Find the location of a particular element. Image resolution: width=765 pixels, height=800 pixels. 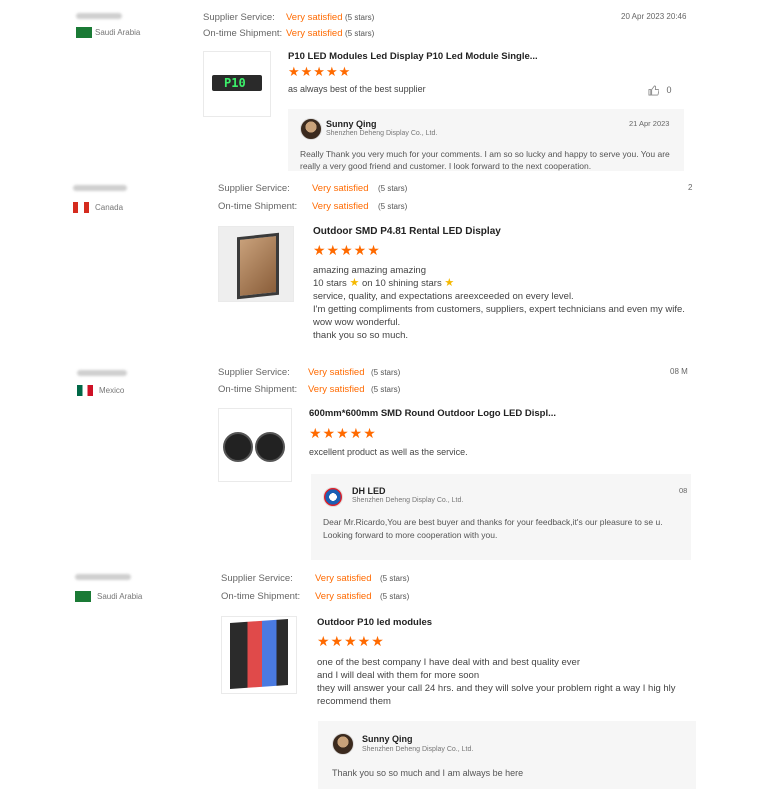

p10-modules-image is located at coordinates (259, 654).